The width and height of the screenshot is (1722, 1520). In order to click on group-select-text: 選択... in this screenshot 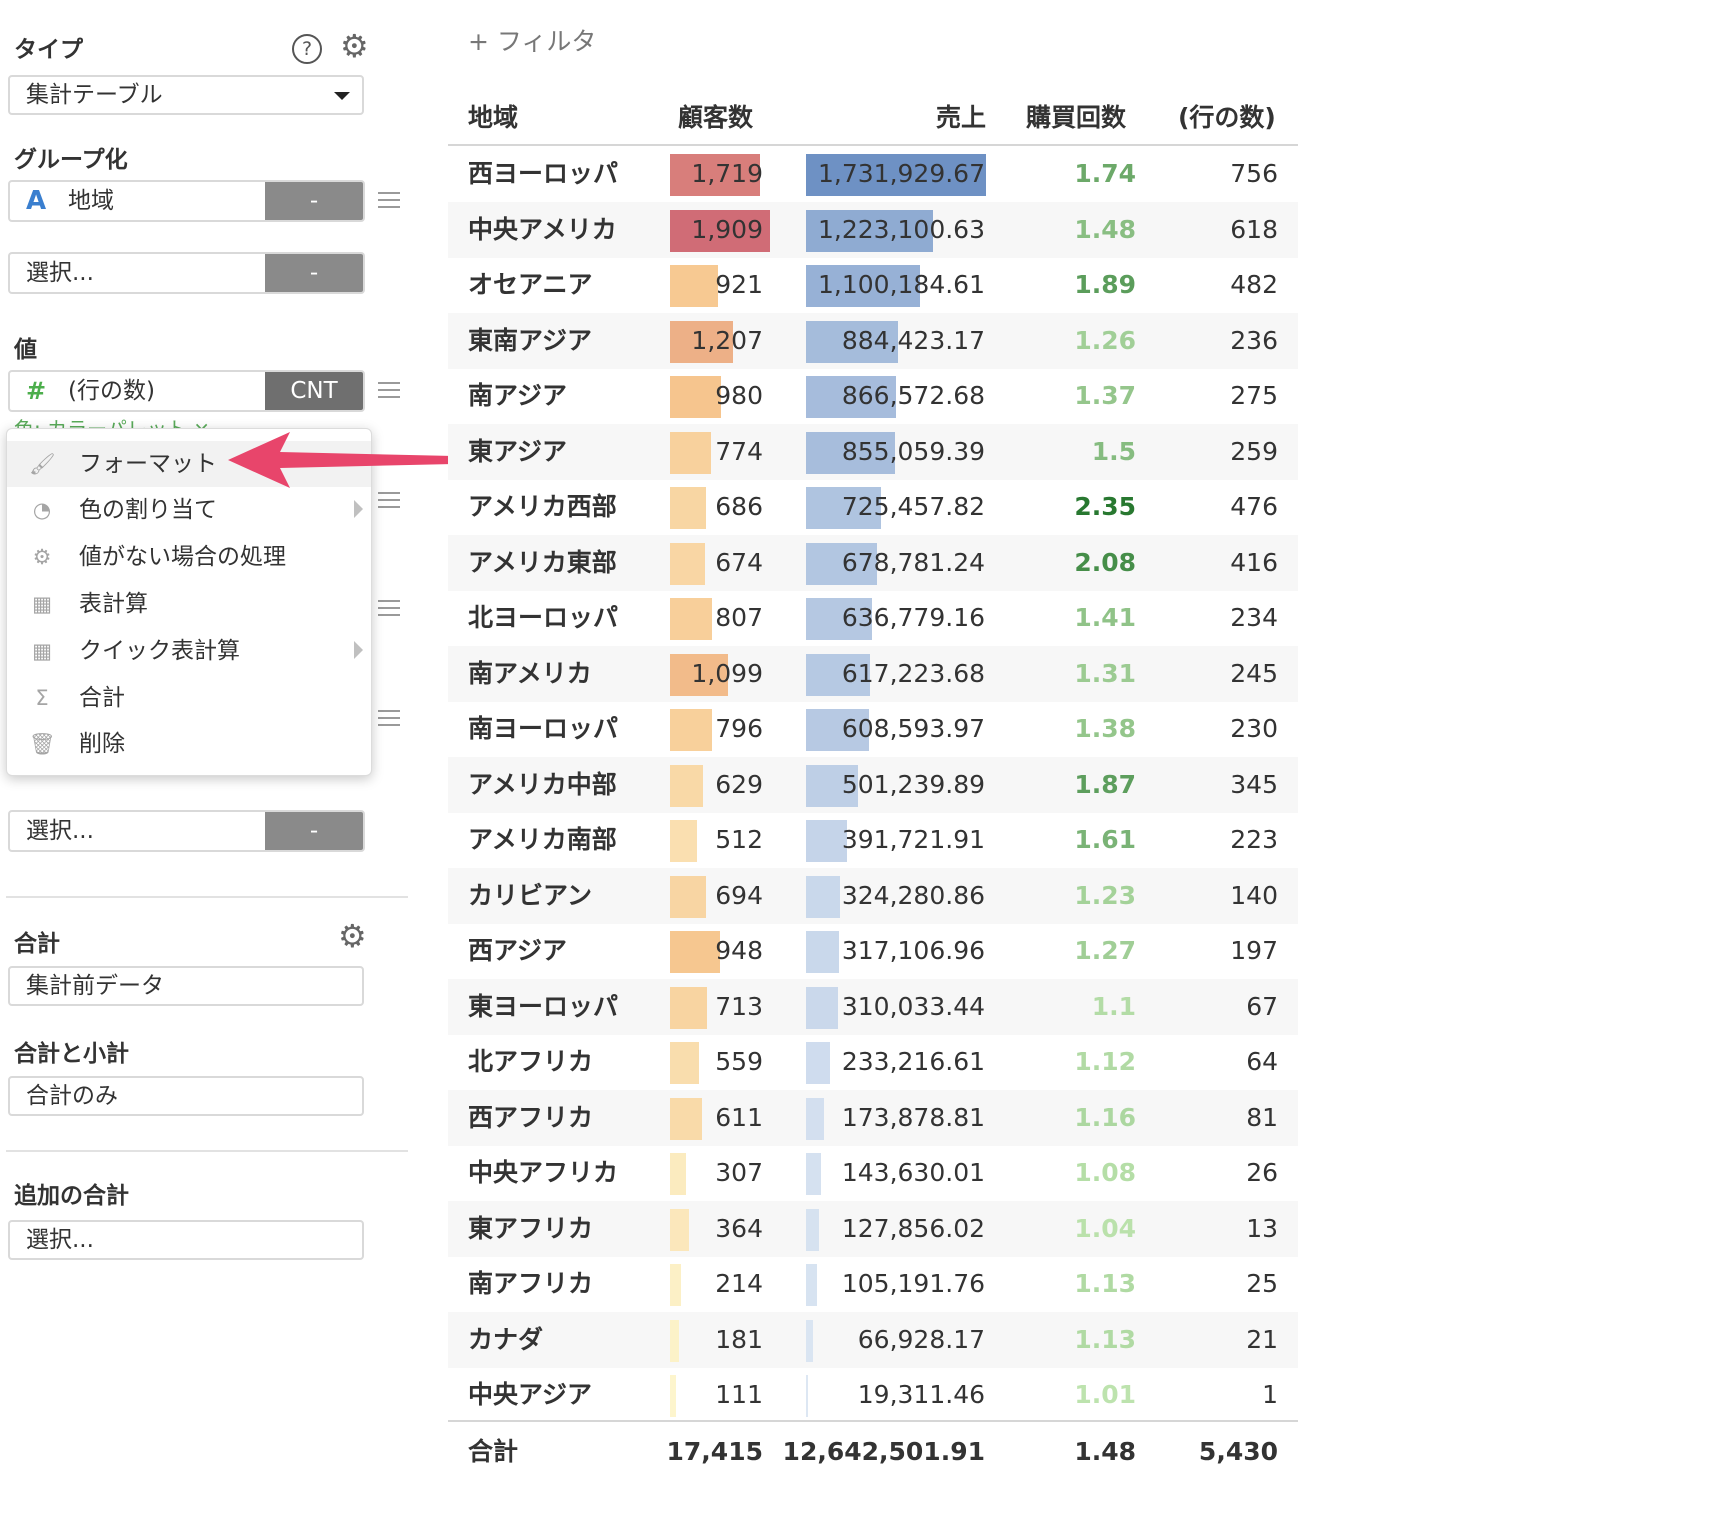, I will do `click(60, 273)`.